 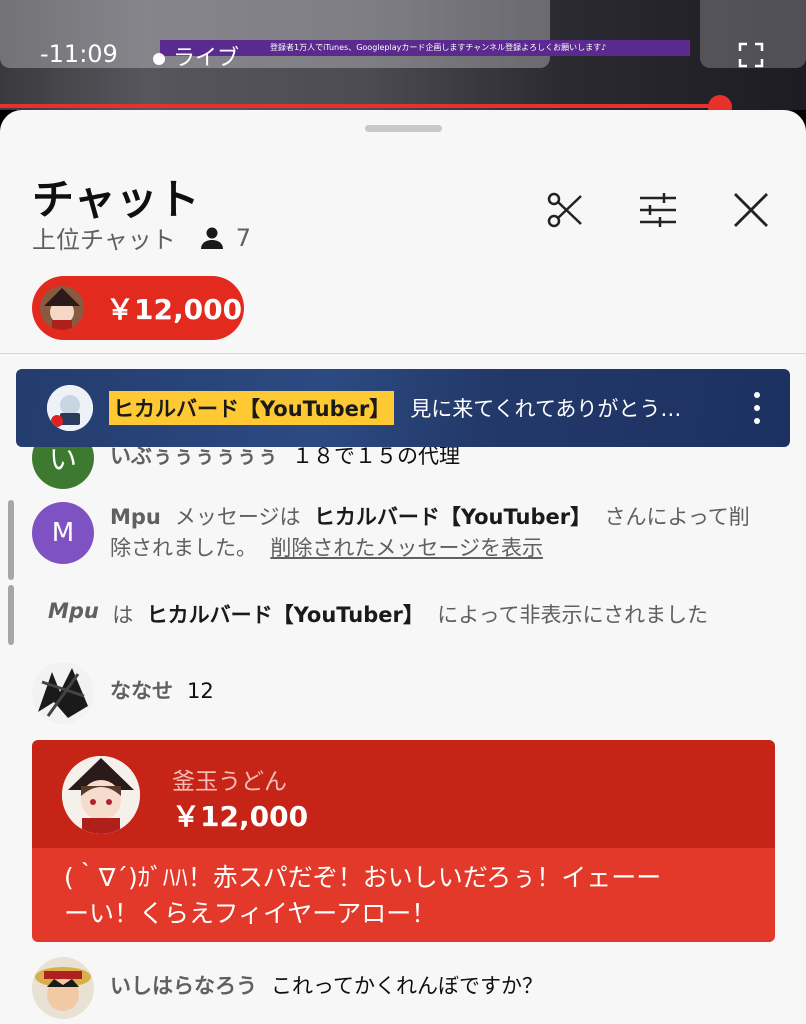 What do you see at coordinates (658, 210) in the screenshot?
I see `filter-settings-icon` at bounding box center [658, 210].